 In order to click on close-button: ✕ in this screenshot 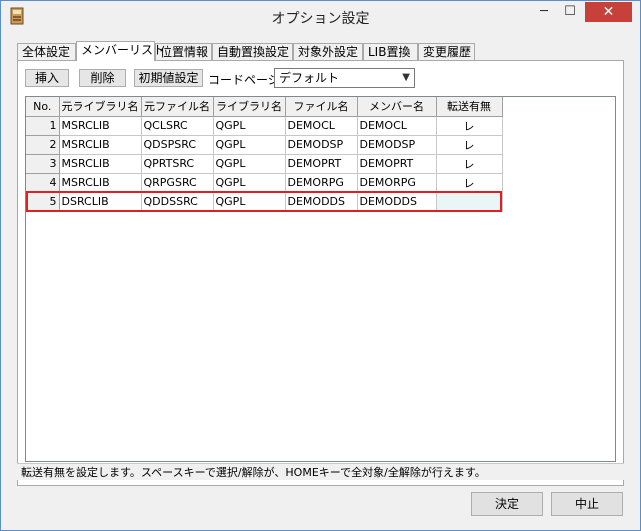, I will do `click(608, 12)`.